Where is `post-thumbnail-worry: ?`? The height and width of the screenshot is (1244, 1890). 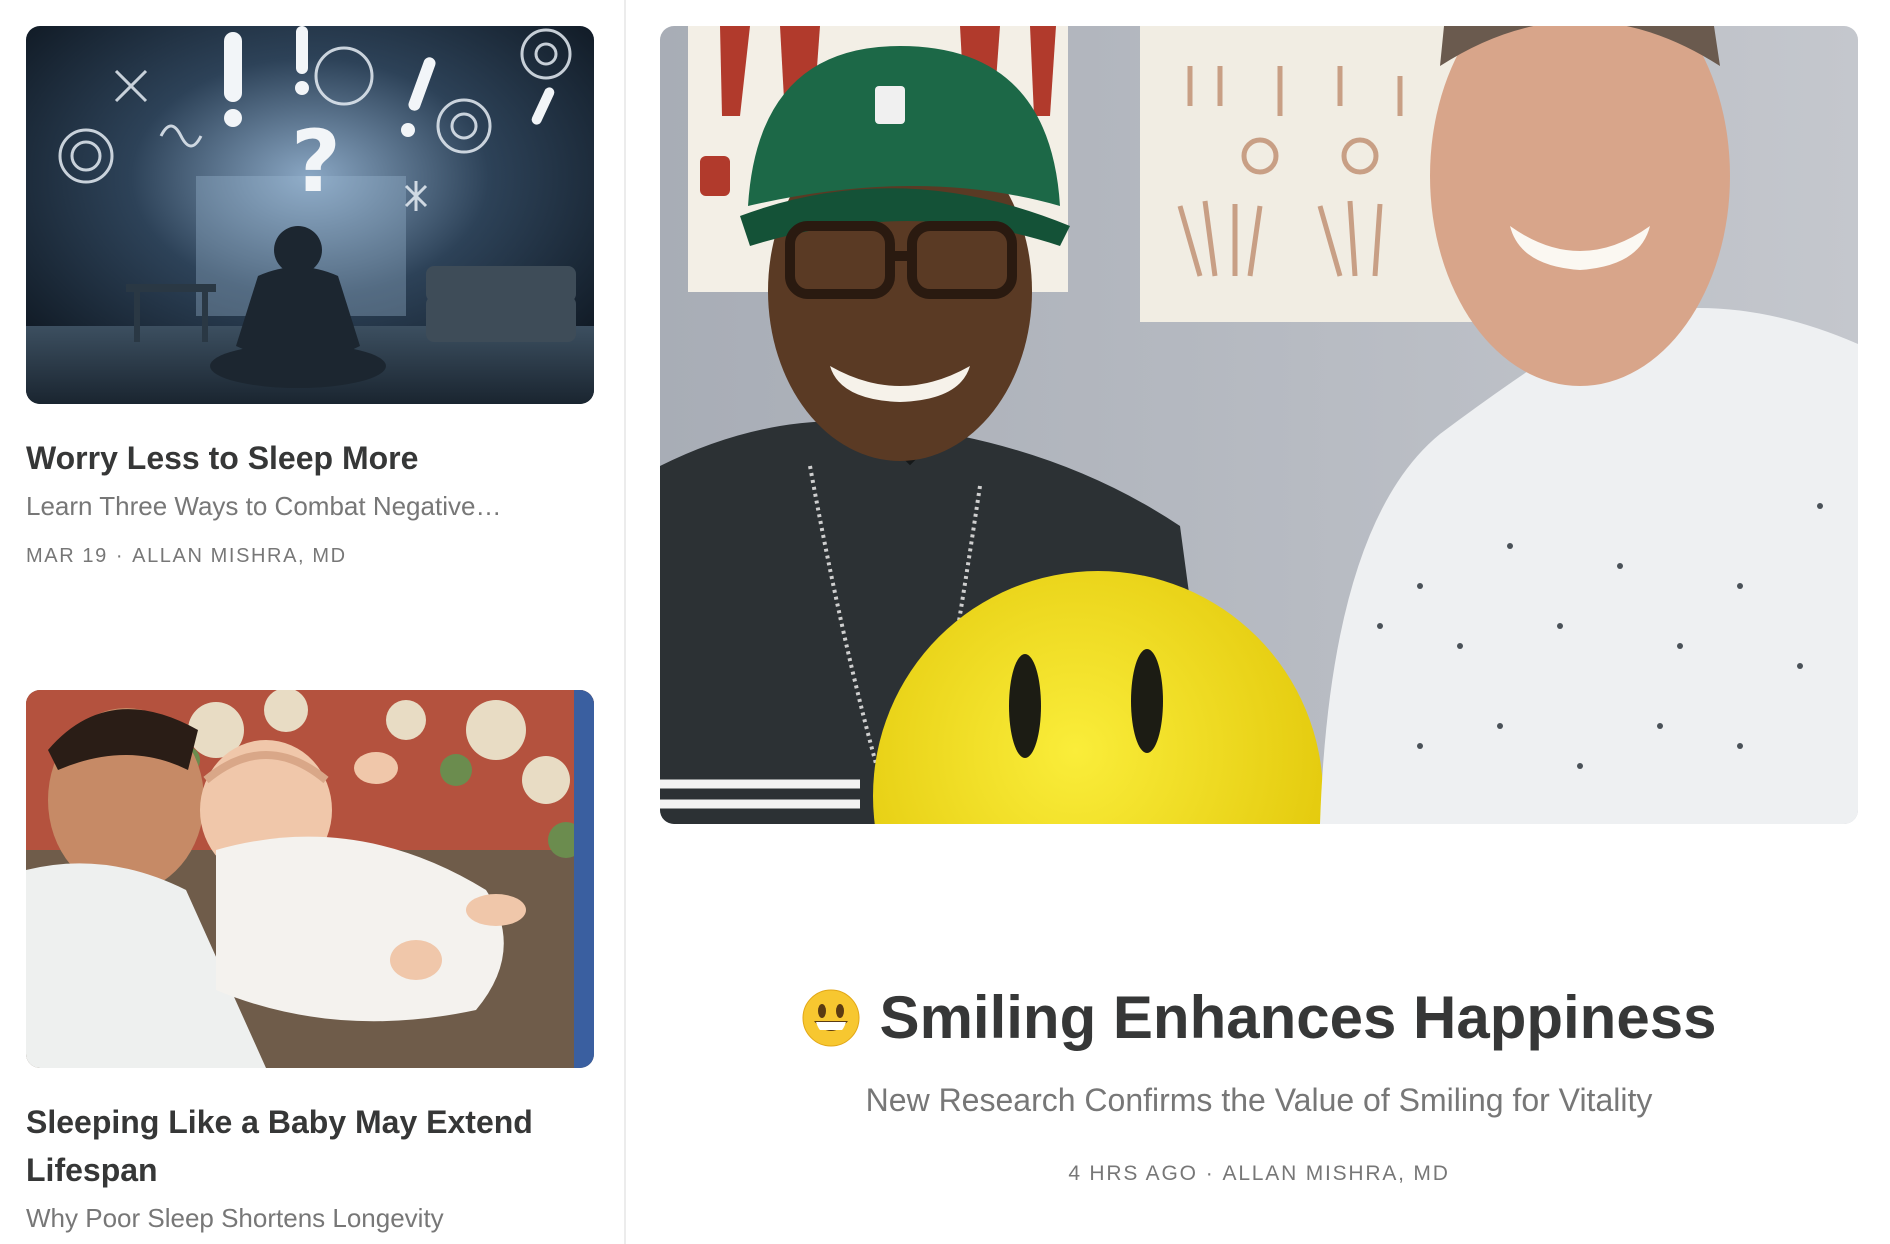 post-thumbnail-worry: ? is located at coordinates (310, 215).